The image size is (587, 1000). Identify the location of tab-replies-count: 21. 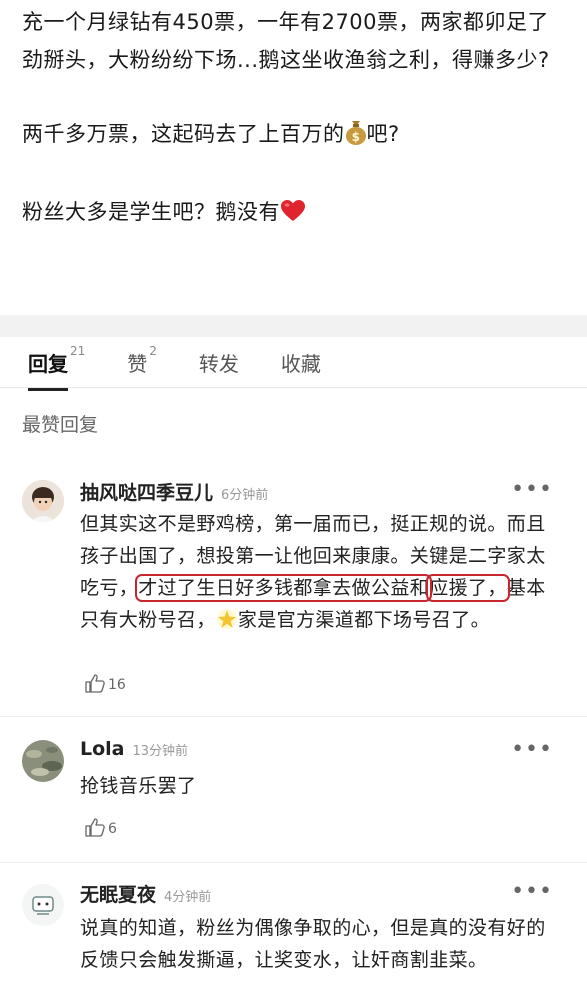
(78, 350).